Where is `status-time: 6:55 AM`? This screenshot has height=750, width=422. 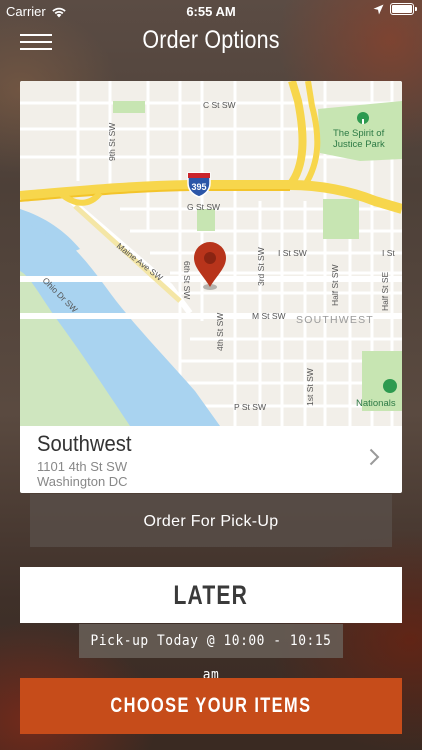 status-time: 6:55 AM is located at coordinates (211, 11).